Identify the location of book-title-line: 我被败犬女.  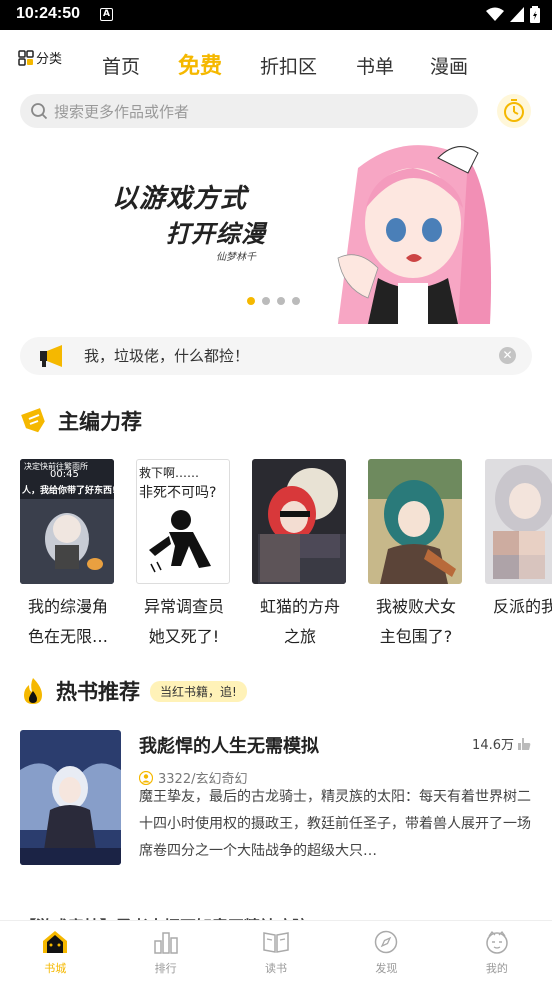
(415, 606).